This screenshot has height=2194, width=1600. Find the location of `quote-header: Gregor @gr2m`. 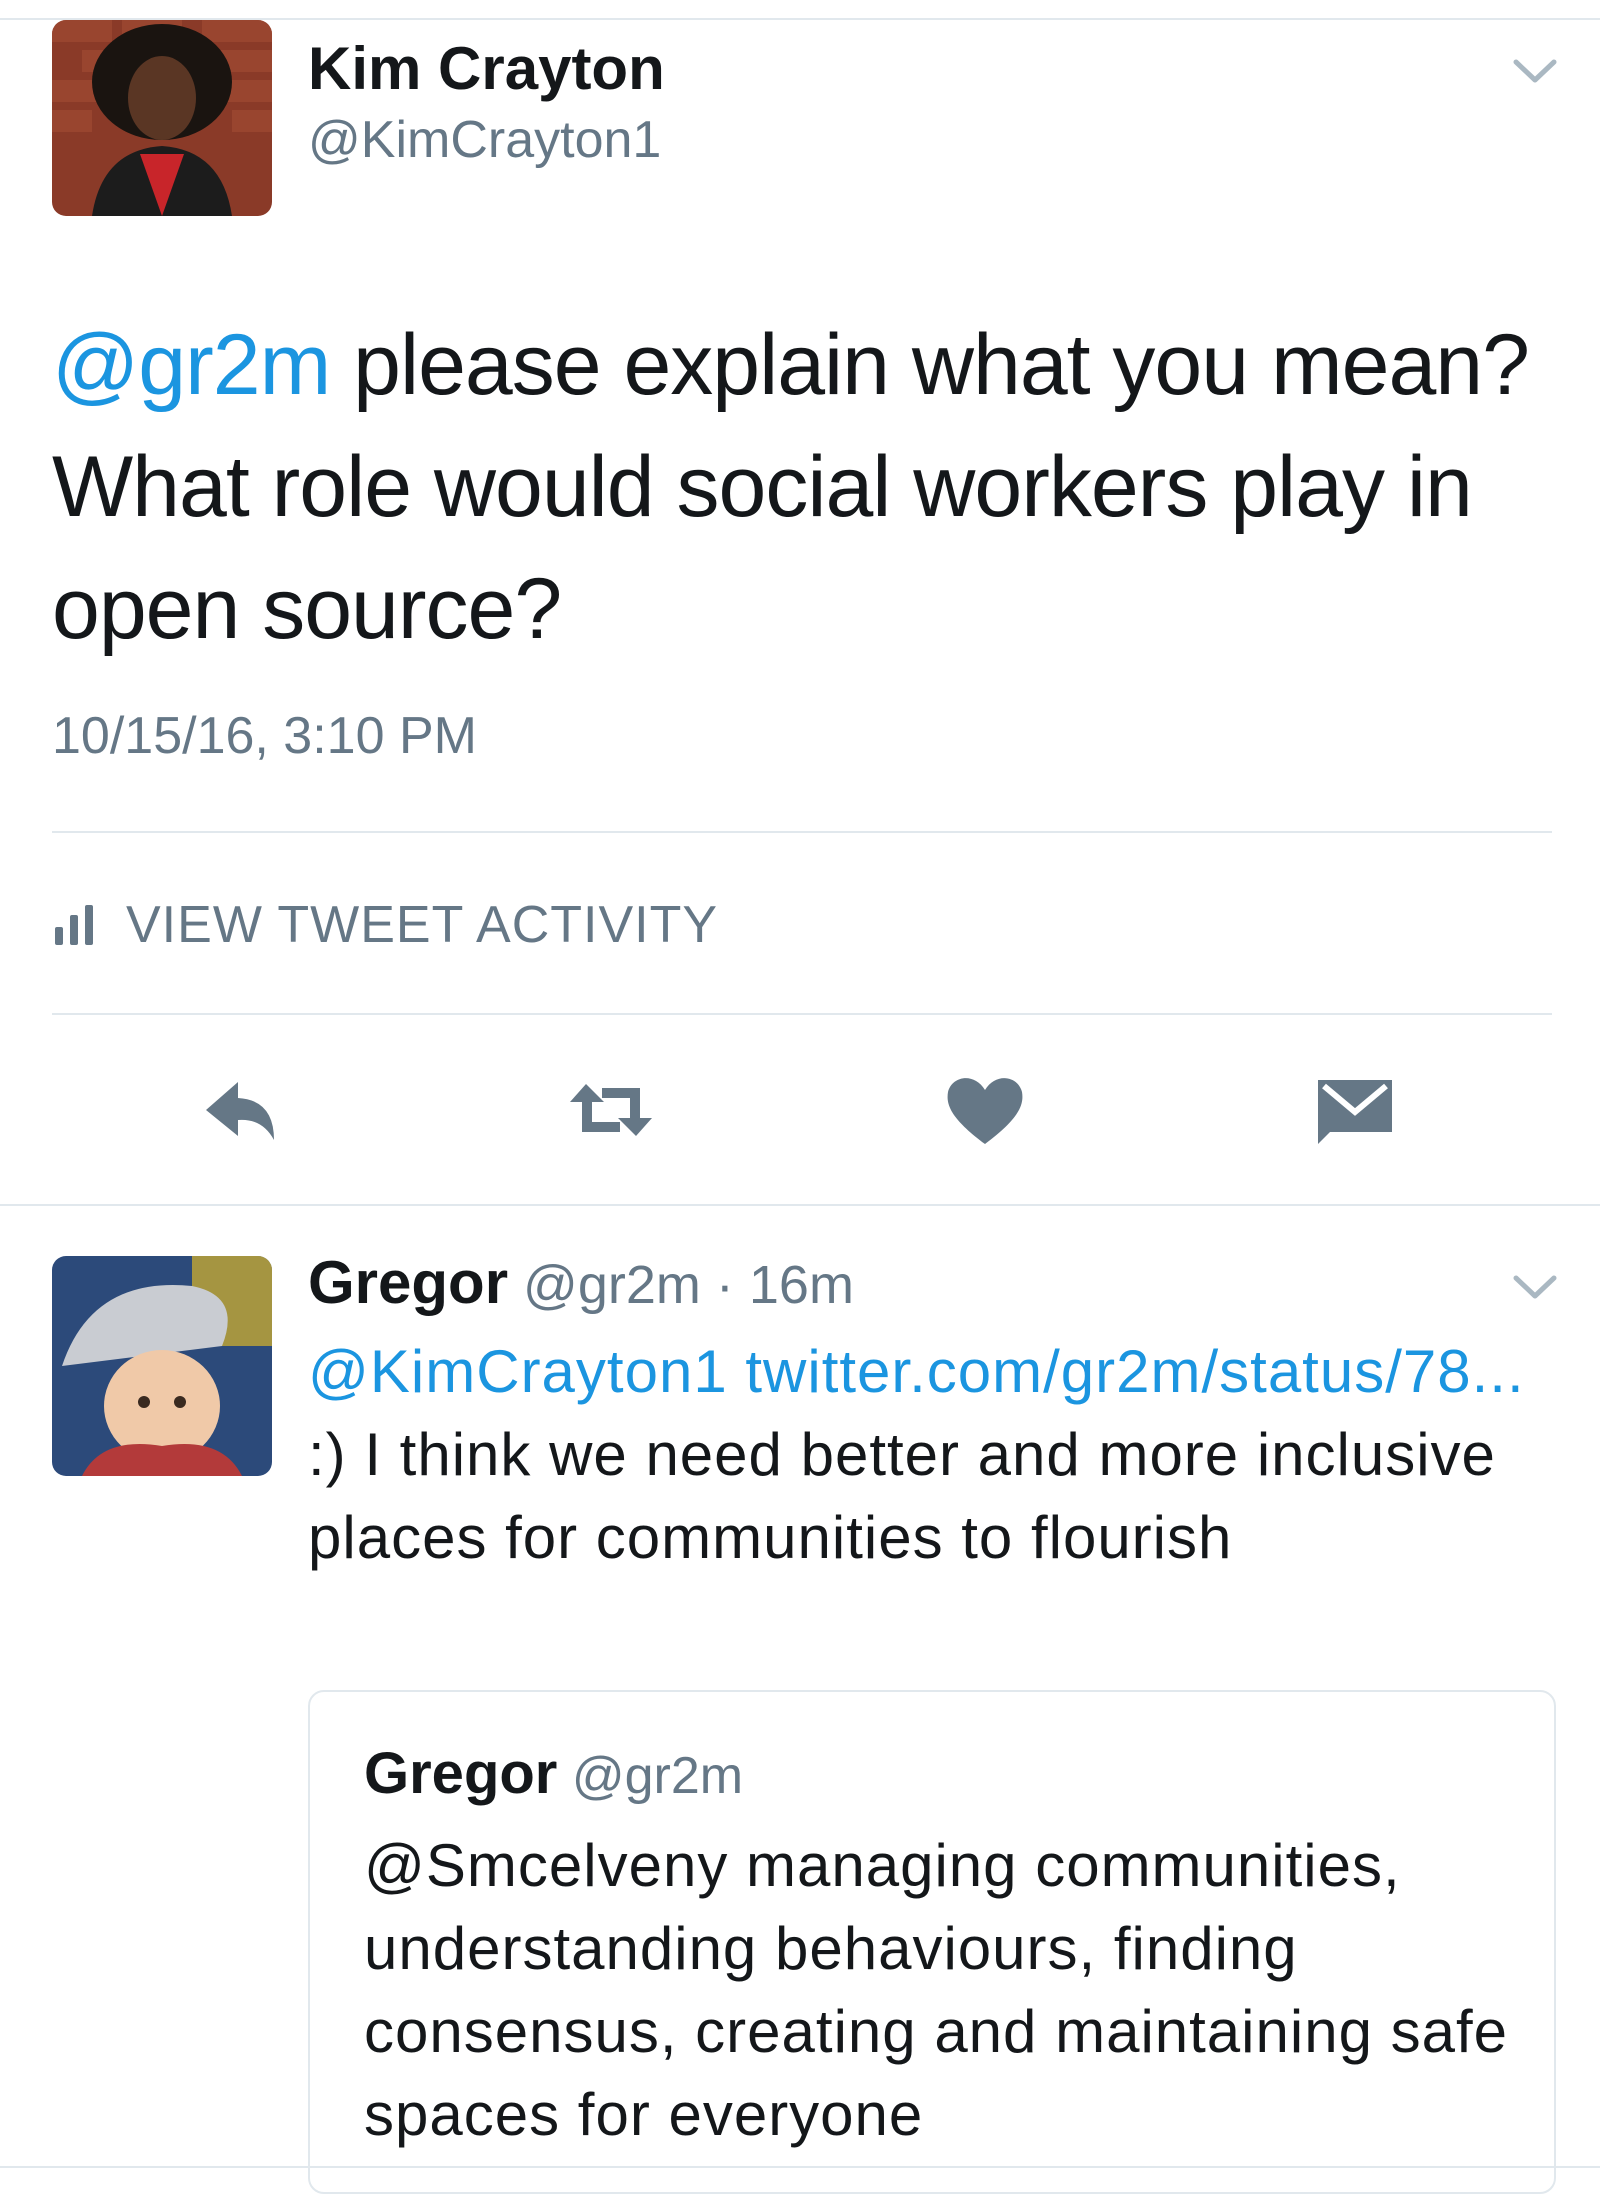

quote-header: Gregor @gr2m is located at coordinates (553, 1773).